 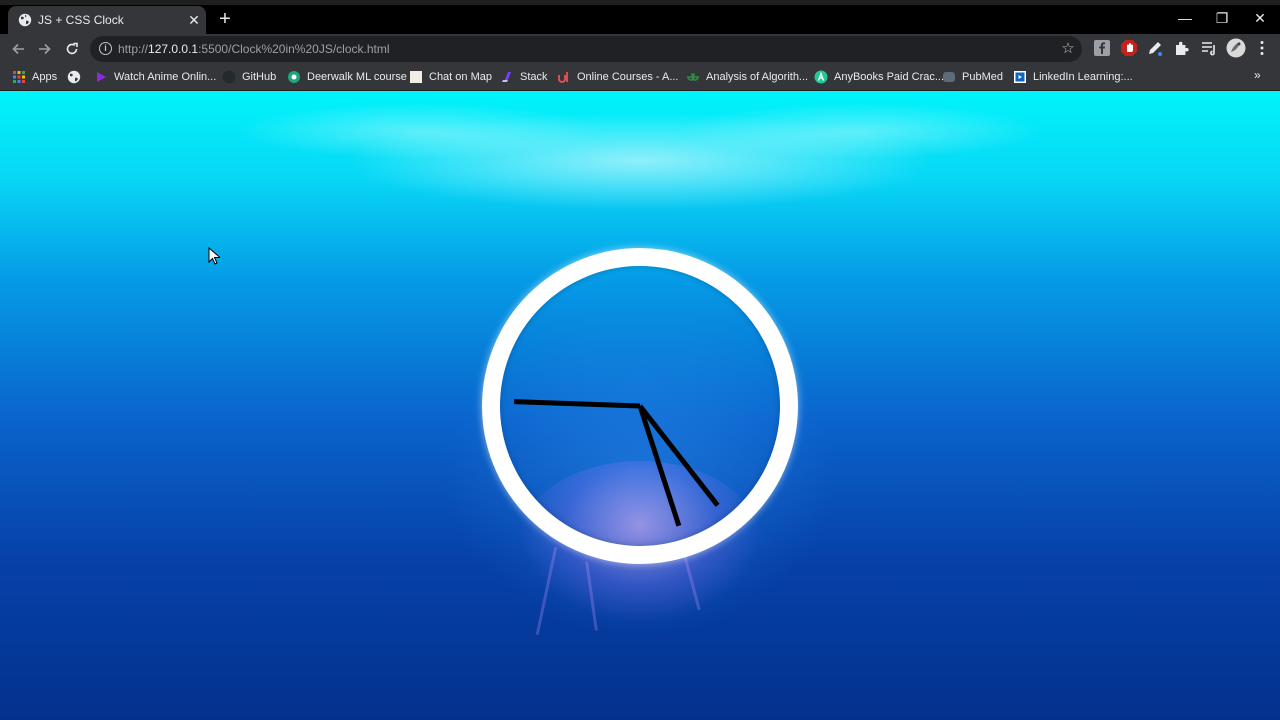 I want to click on puzzle-icon, so click(x=1182, y=48).